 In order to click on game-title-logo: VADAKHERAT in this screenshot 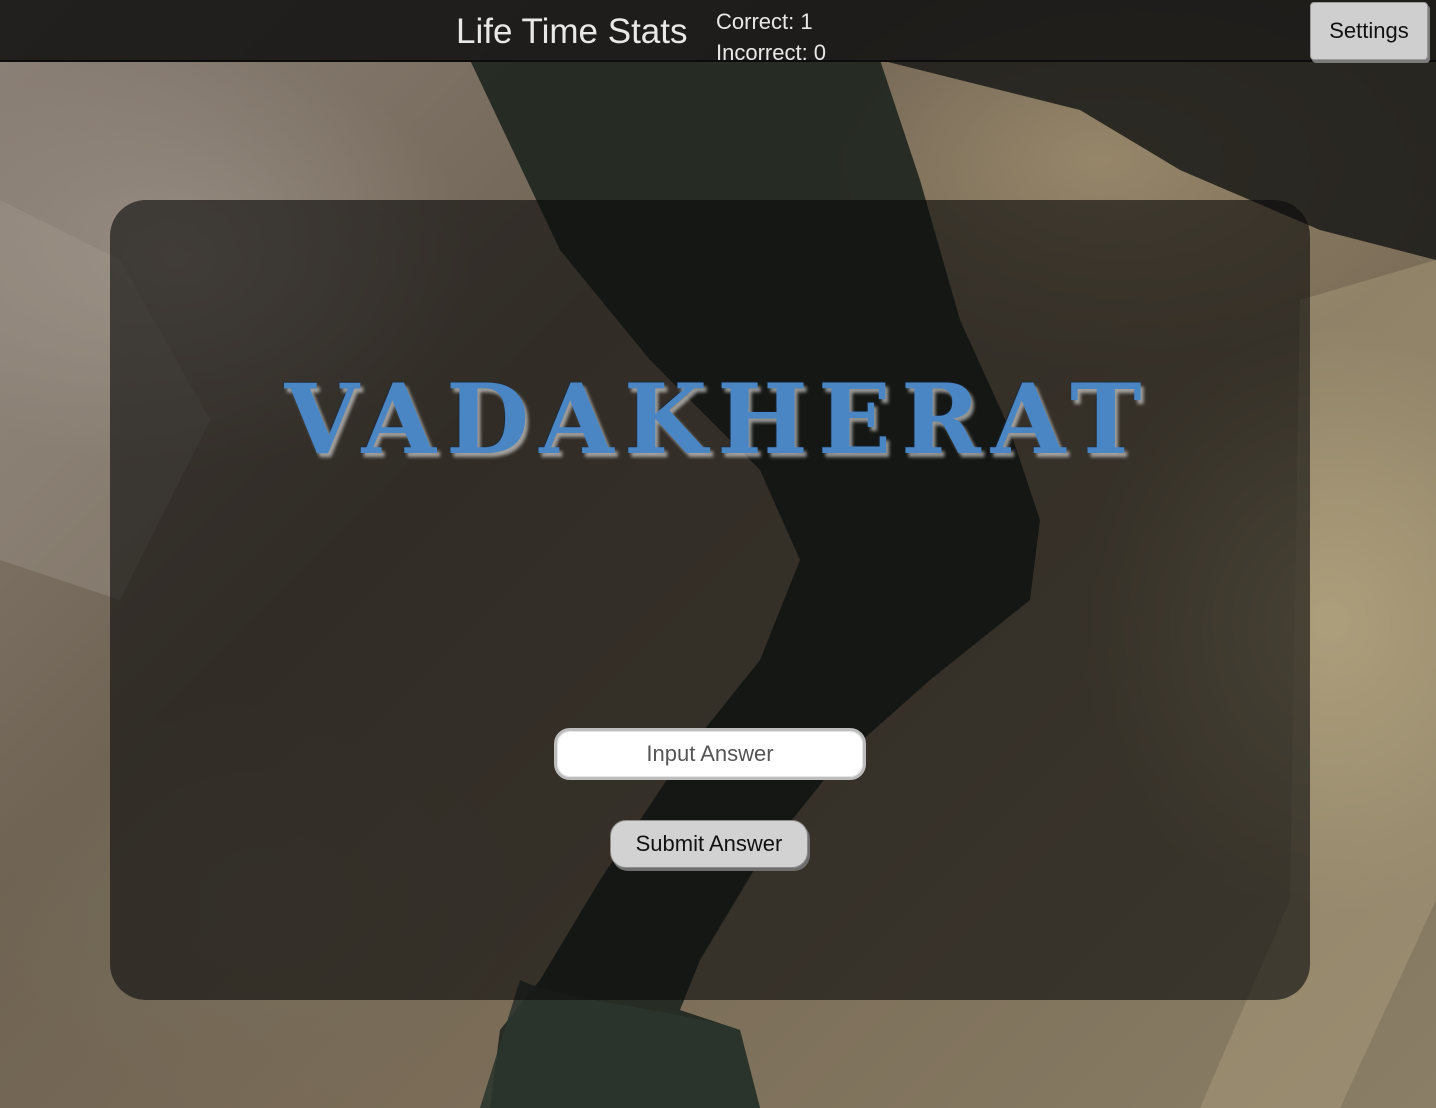, I will do `click(718, 419)`.